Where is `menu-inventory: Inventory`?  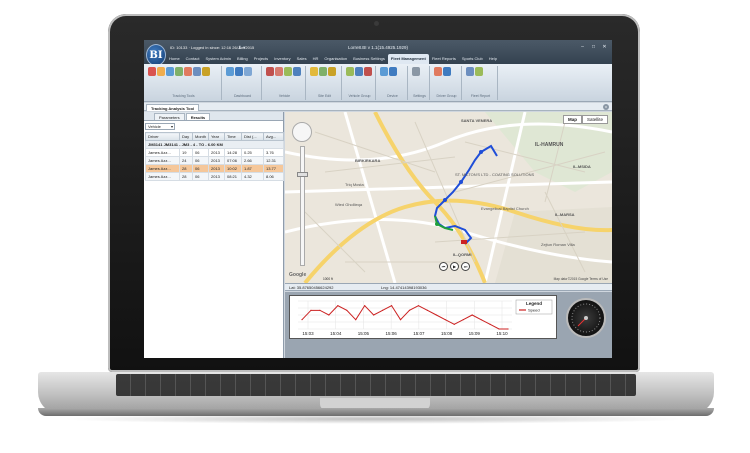 menu-inventory: Inventory is located at coordinates (282, 59).